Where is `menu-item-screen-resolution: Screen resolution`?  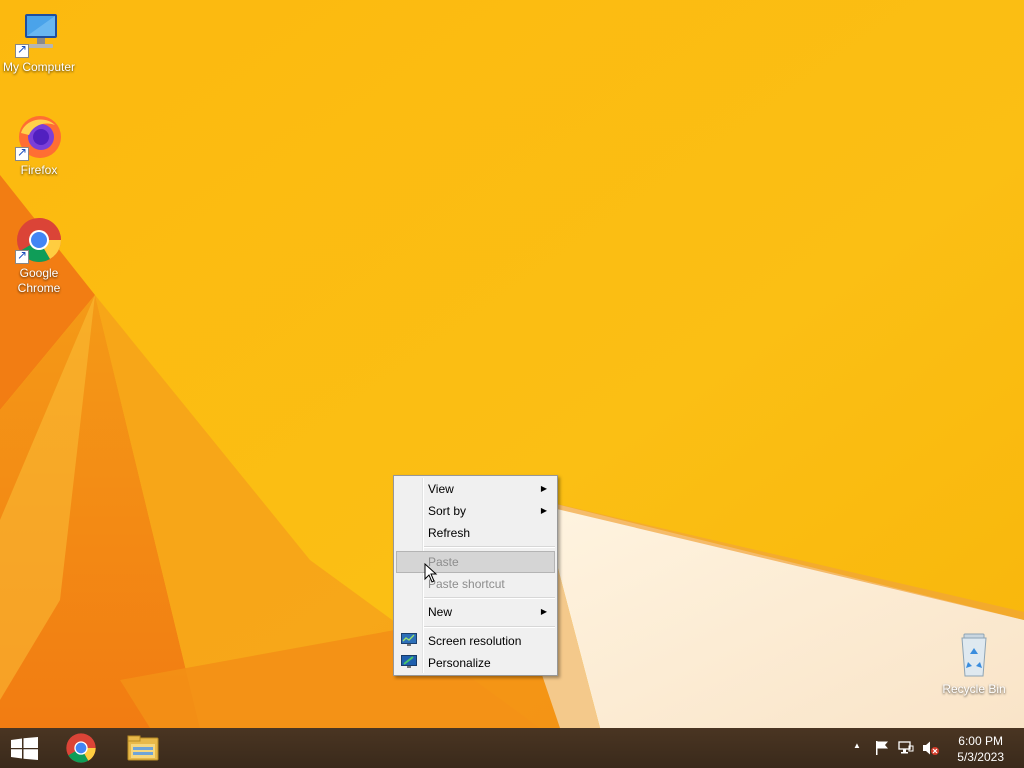 menu-item-screen-resolution: Screen resolution is located at coordinates (475, 641).